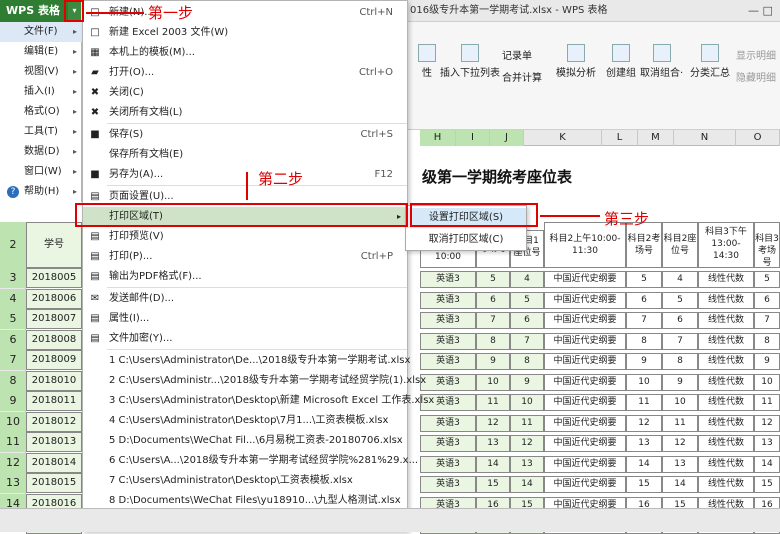  Describe the element at coordinates (680, 245) in the screenshot. I see `header-cell-seat2: 科目2座位号` at that location.